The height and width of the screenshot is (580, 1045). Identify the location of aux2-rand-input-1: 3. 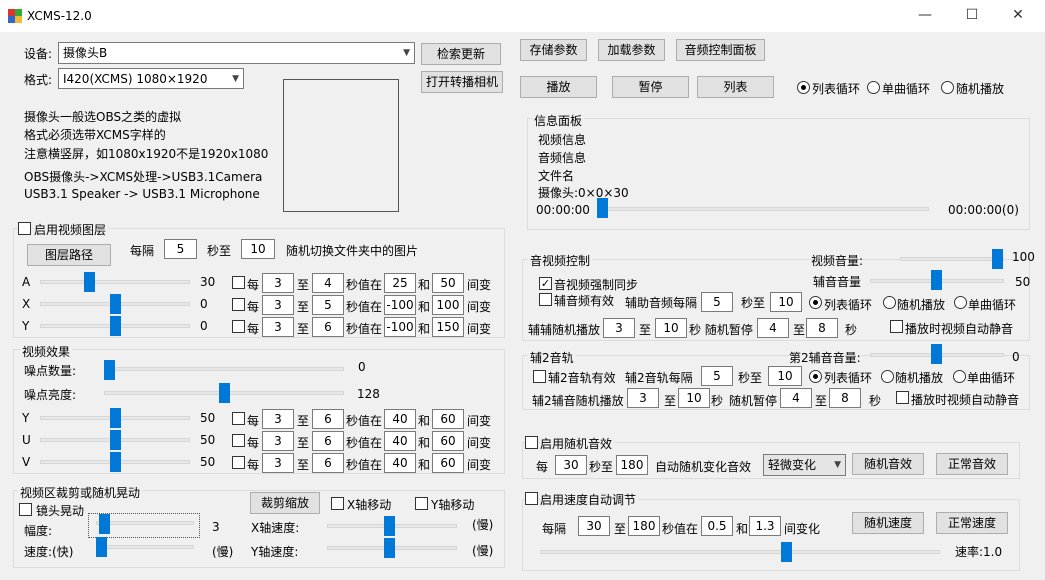
(643, 398).